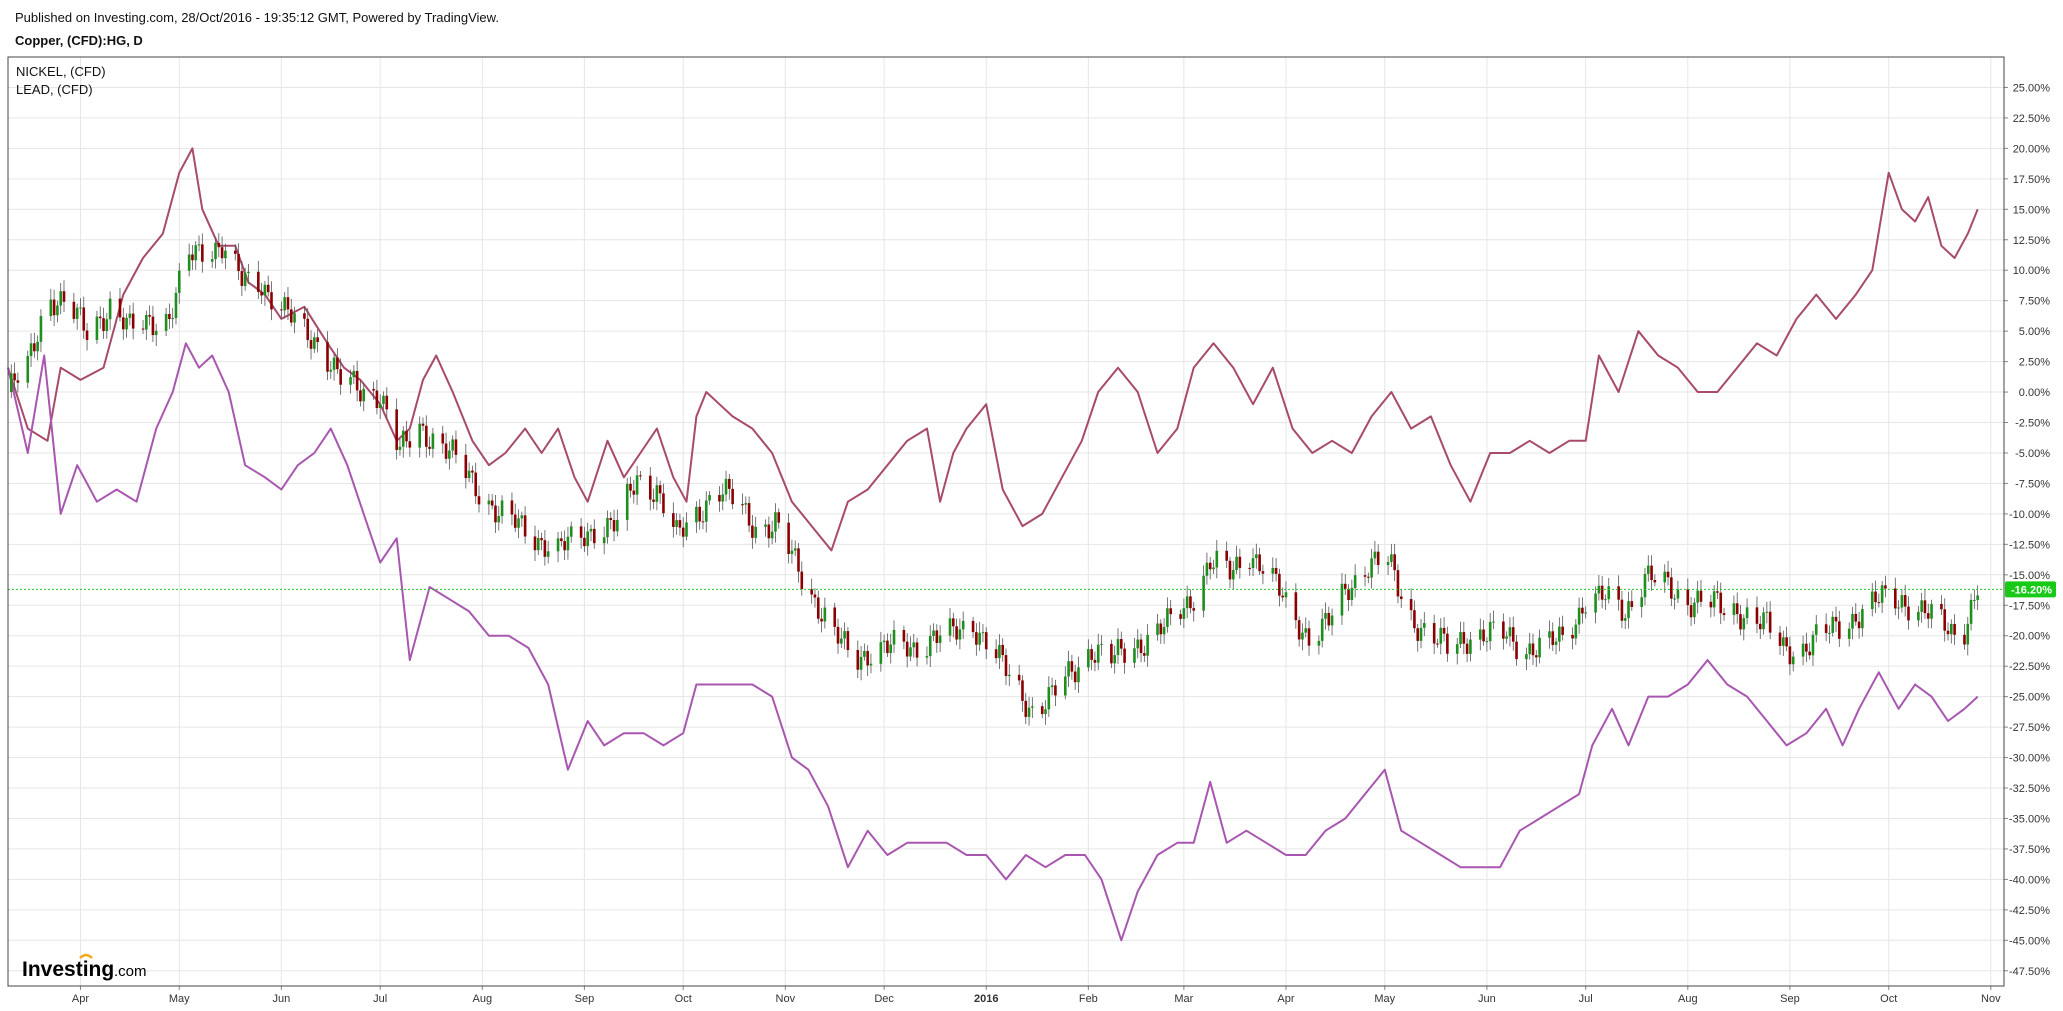 The image size is (2063, 1011). What do you see at coordinates (2032, 210) in the screenshot?
I see `y-tick-label: 15.00%` at bounding box center [2032, 210].